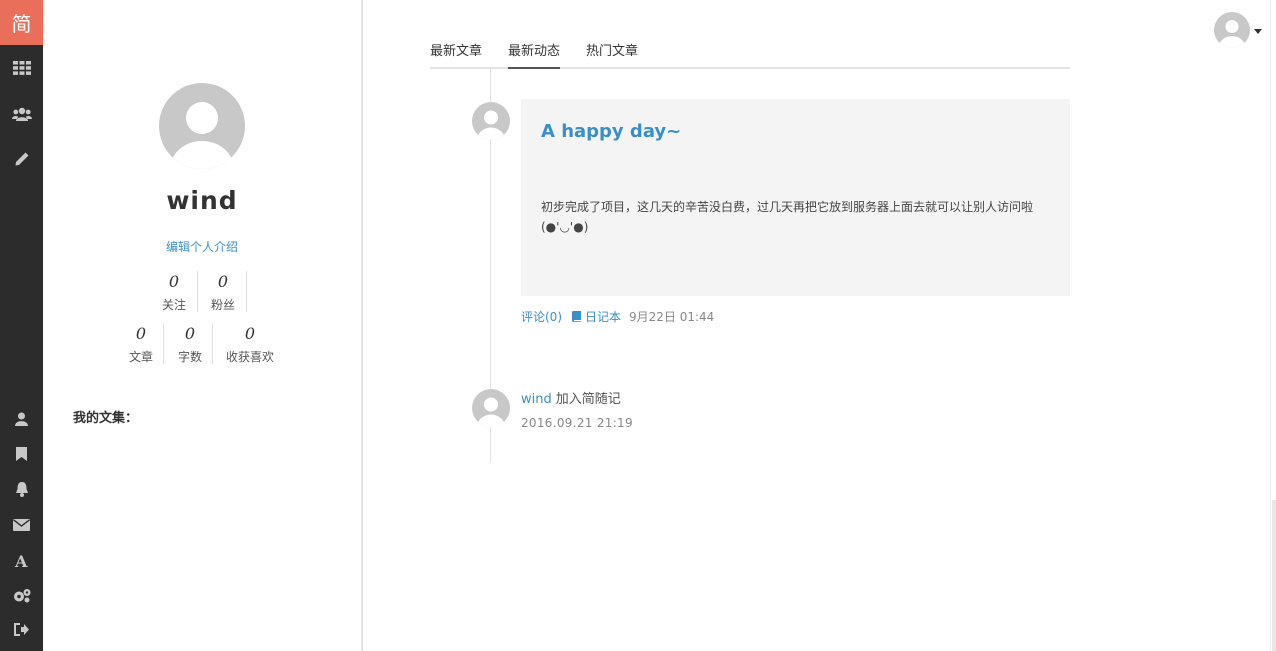 This screenshot has height=651, width=1276. I want to click on feed-tabs: 最新文章 最新动态 热门文章, so click(750, 53).